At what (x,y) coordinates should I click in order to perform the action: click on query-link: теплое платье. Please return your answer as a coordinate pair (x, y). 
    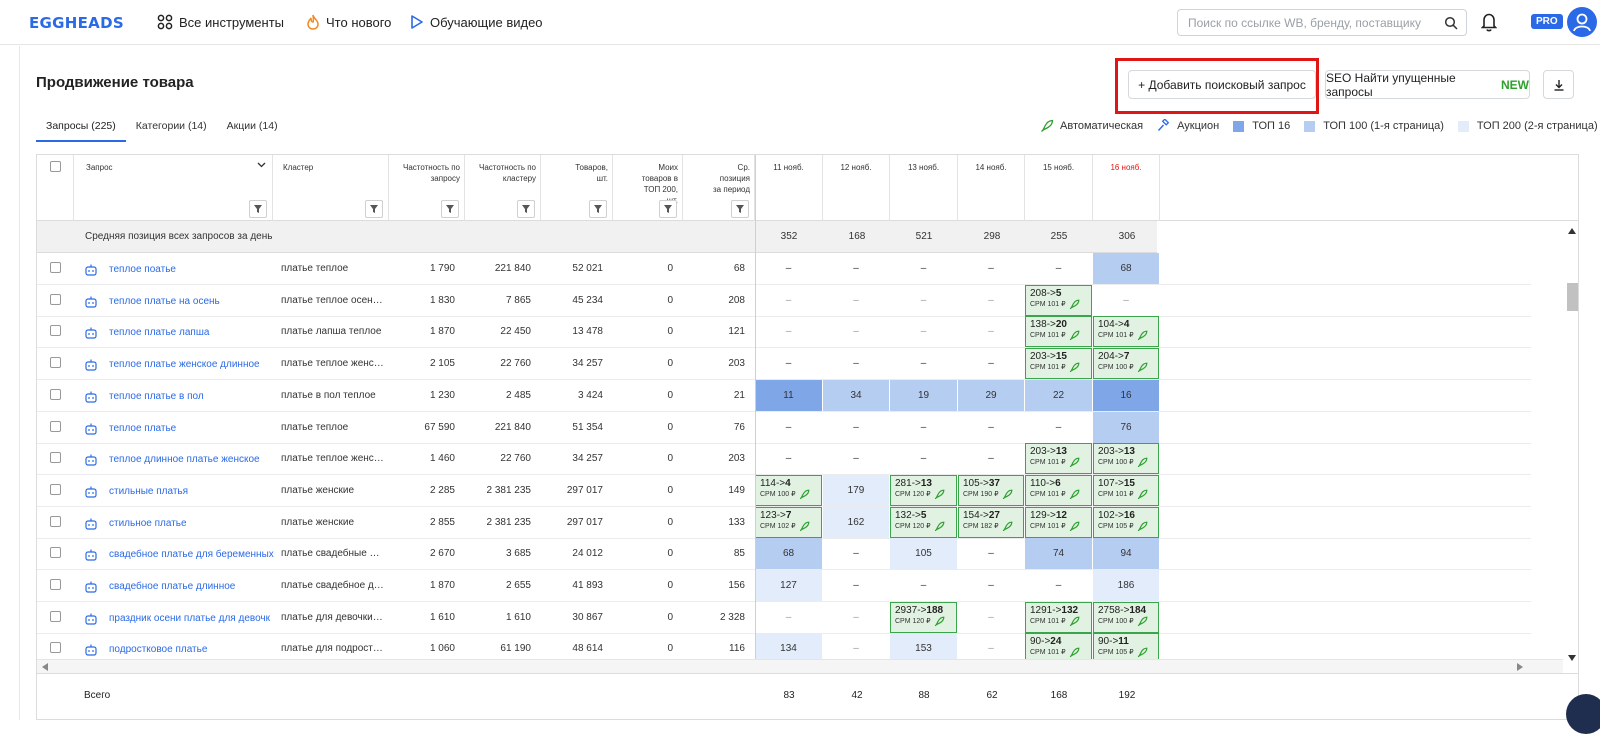
    Looking at the image, I should click on (192, 428).